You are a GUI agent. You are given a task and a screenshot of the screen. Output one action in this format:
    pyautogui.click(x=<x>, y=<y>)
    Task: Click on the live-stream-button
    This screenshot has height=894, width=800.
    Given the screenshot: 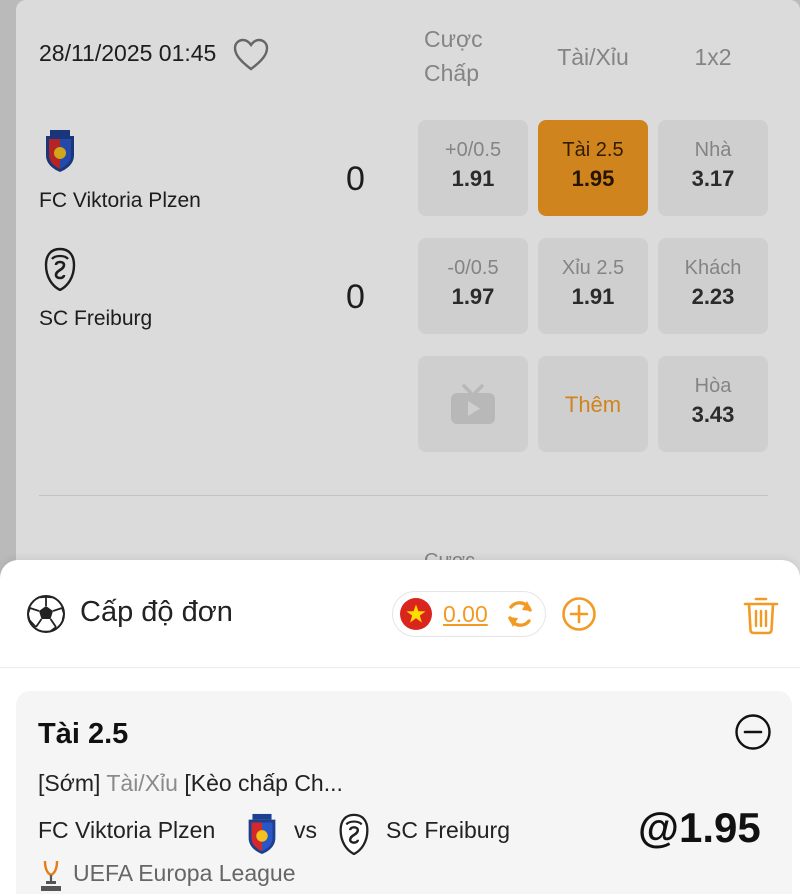 What is the action you would take?
    pyautogui.click(x=473, y=404)
    